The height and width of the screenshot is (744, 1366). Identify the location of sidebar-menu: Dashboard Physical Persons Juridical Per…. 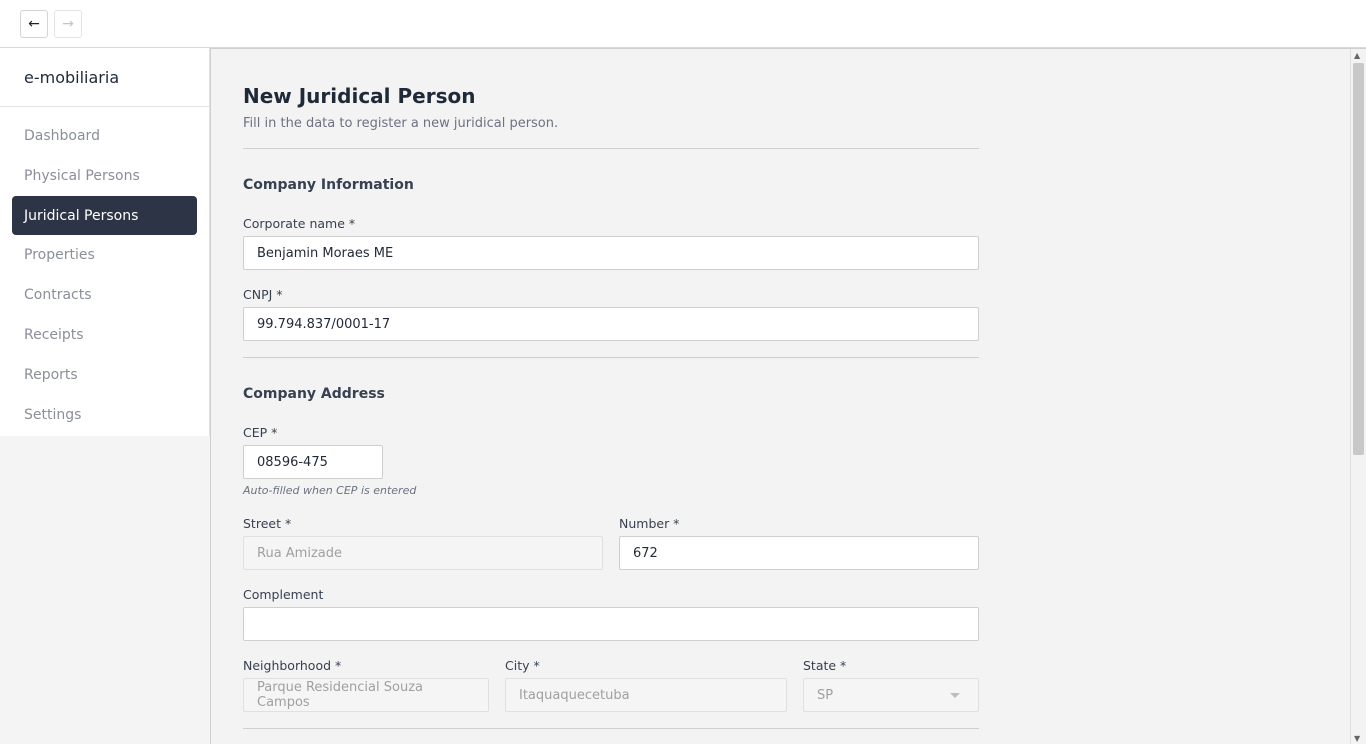
(104, 271).